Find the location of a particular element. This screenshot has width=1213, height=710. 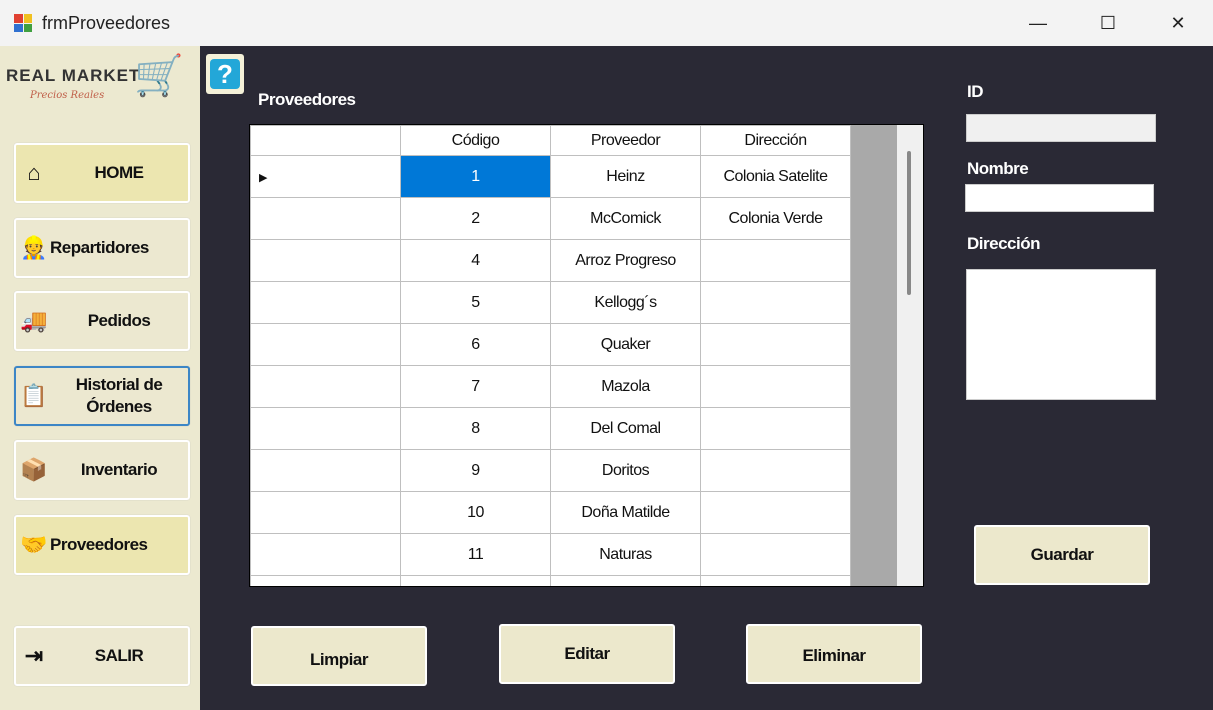

limpiar-button: Limpiar is located at coordinates (339, 656).